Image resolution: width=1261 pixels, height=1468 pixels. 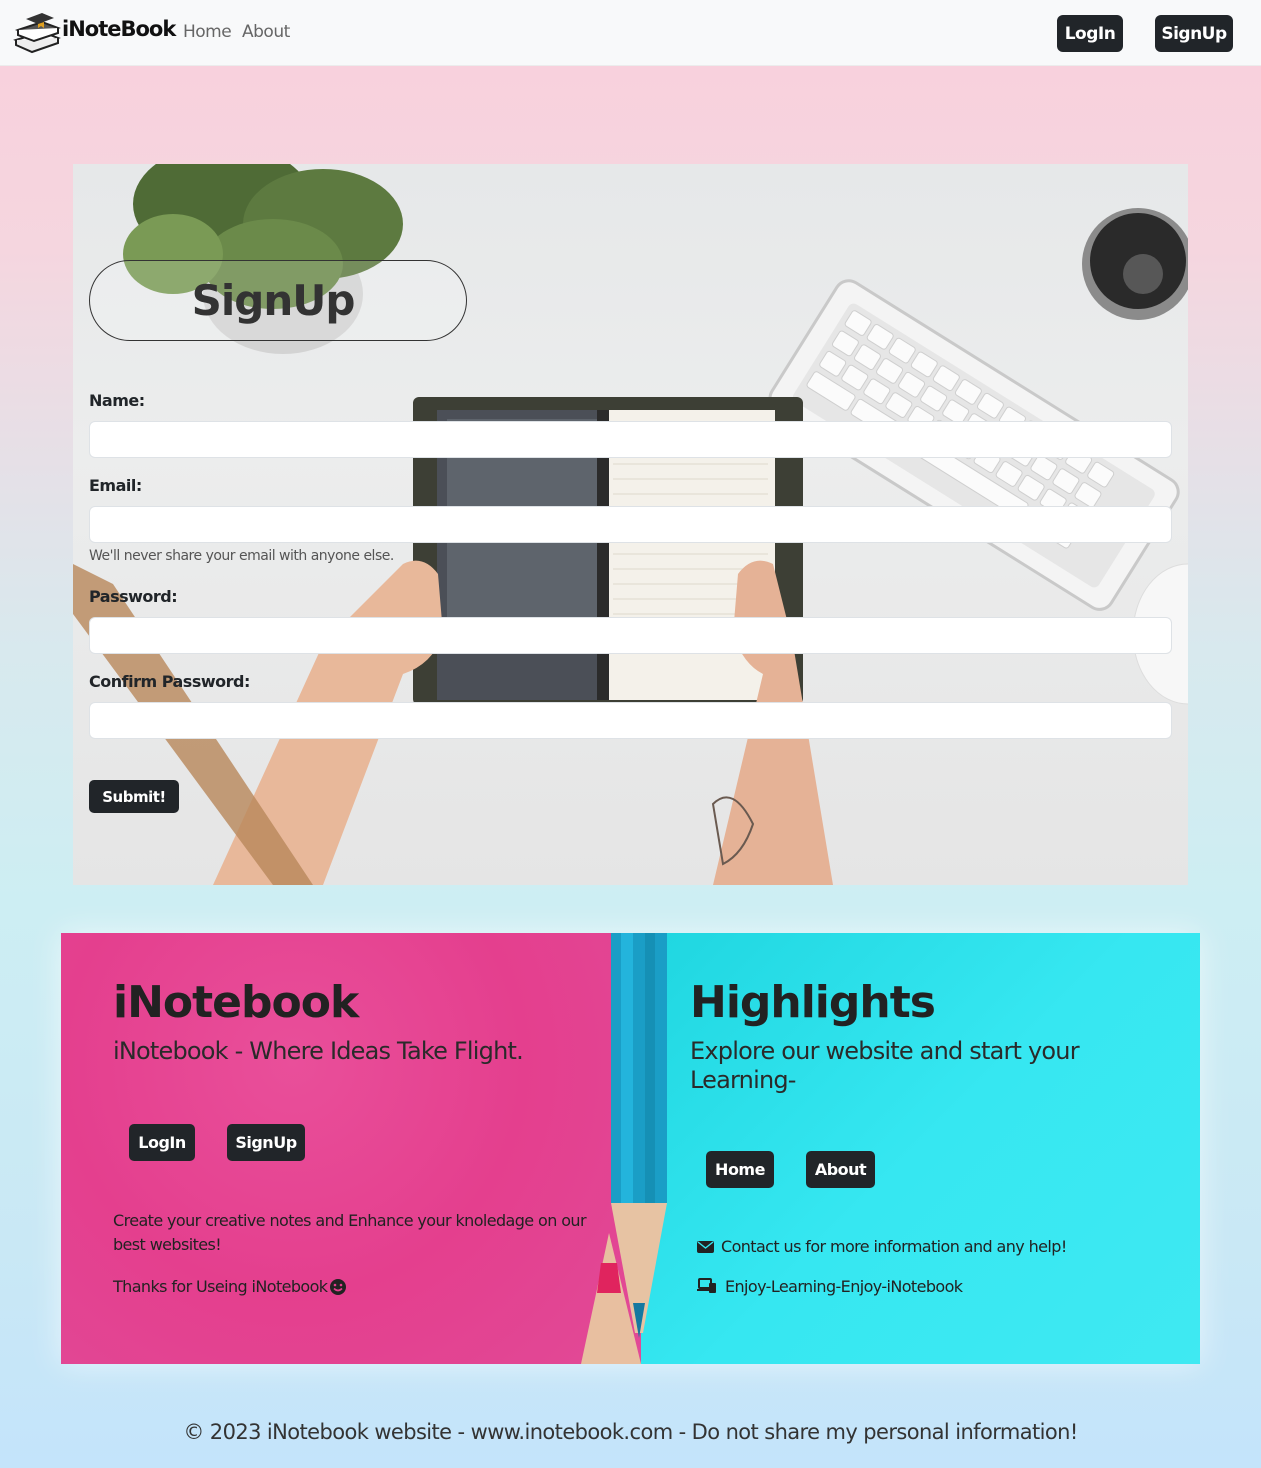 What do you see at coordinates (740, 1169) in the screenshot?
I see `footer-home-button: Home` at bounding box center [740, 1169].